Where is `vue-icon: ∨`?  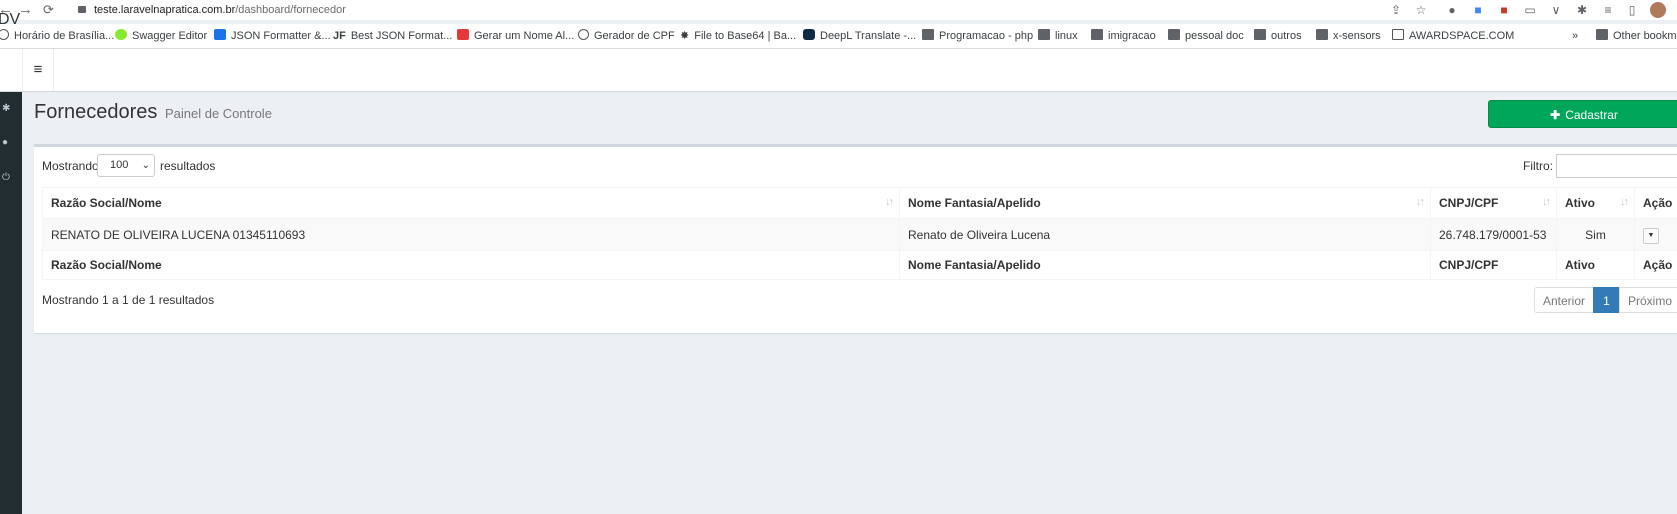
vue-icon: ∨ is located at coordinates (1556, 10).